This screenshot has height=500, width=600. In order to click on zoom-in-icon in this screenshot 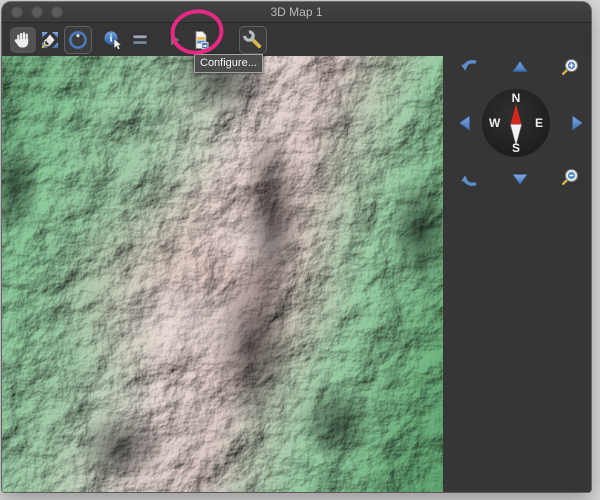, I will do `click(570, 66)`.